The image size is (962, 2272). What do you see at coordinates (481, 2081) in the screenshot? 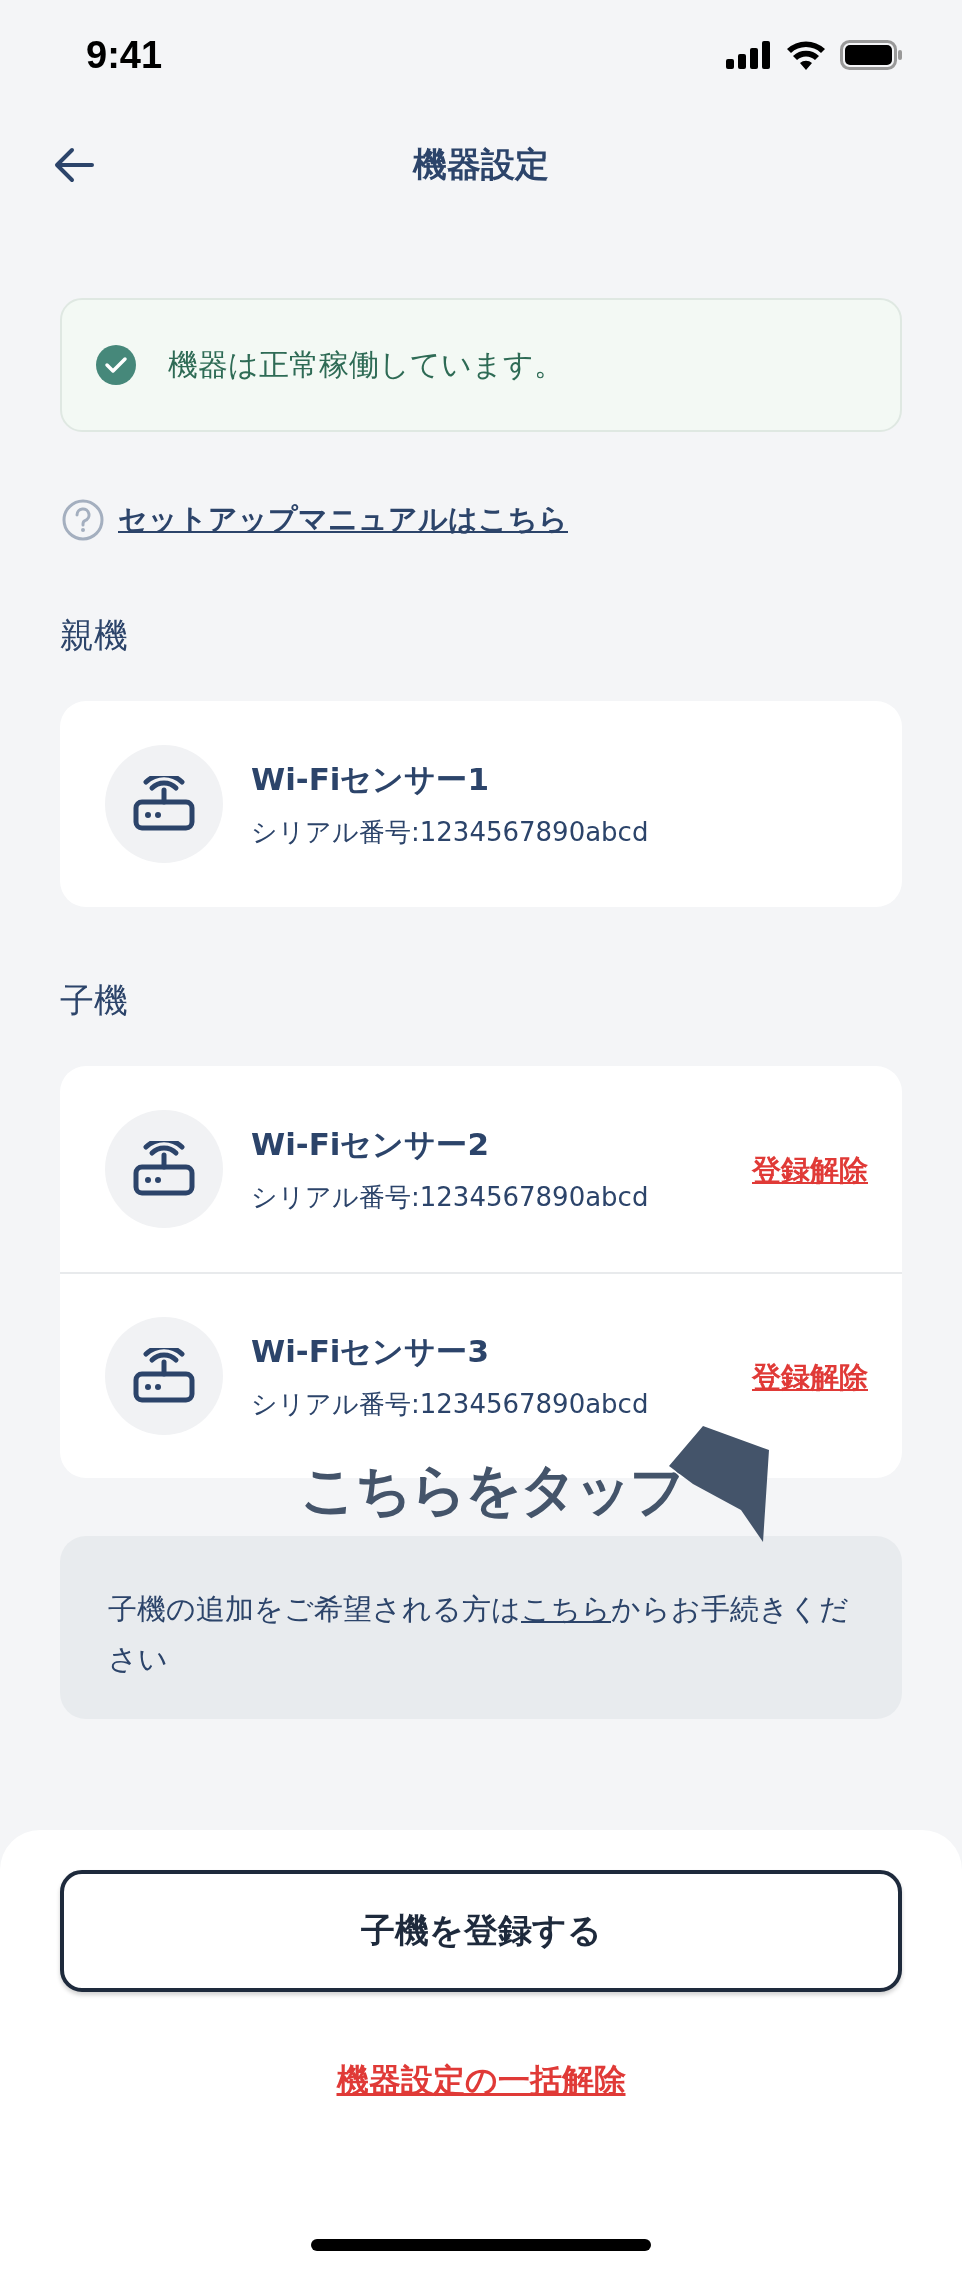
I see `bulk-unregister-link: 機器設定の一括解除` at bounding box center [481, 2081].